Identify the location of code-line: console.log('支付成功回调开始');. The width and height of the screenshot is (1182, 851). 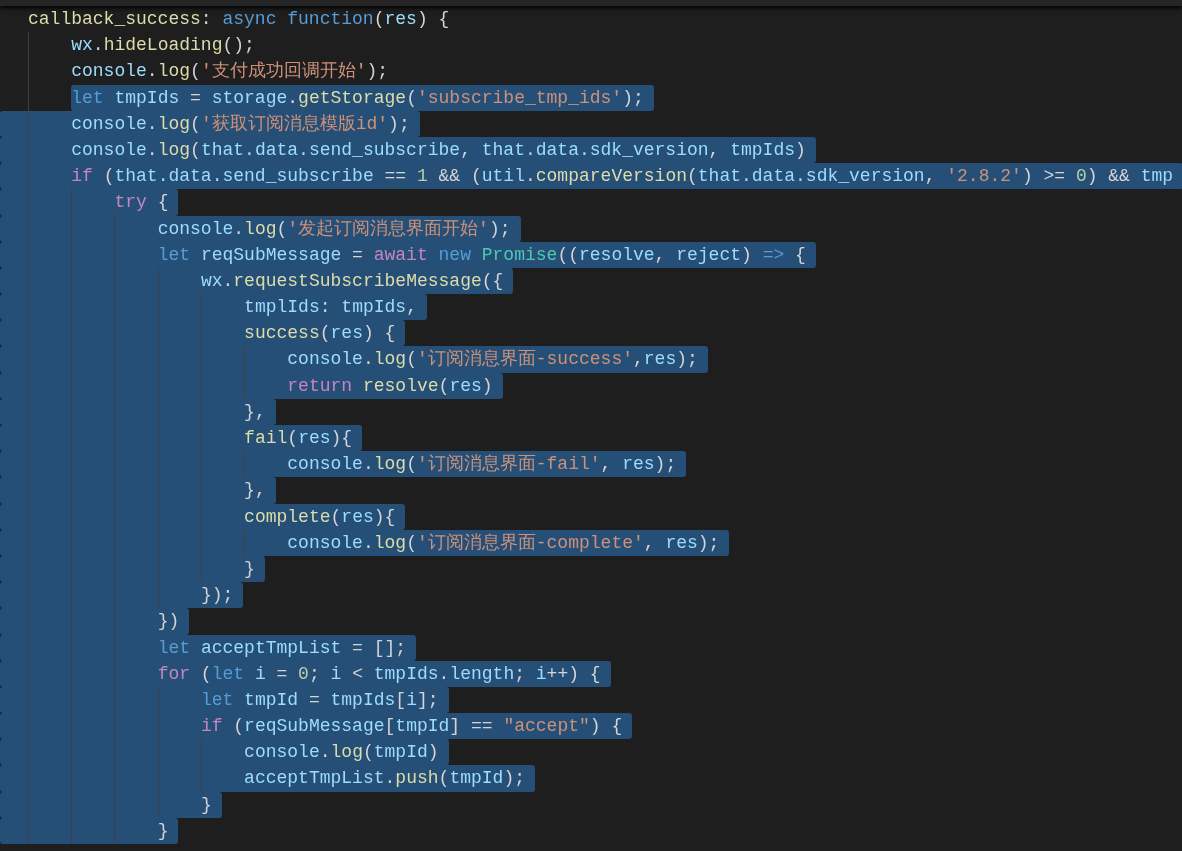
(230, 72).